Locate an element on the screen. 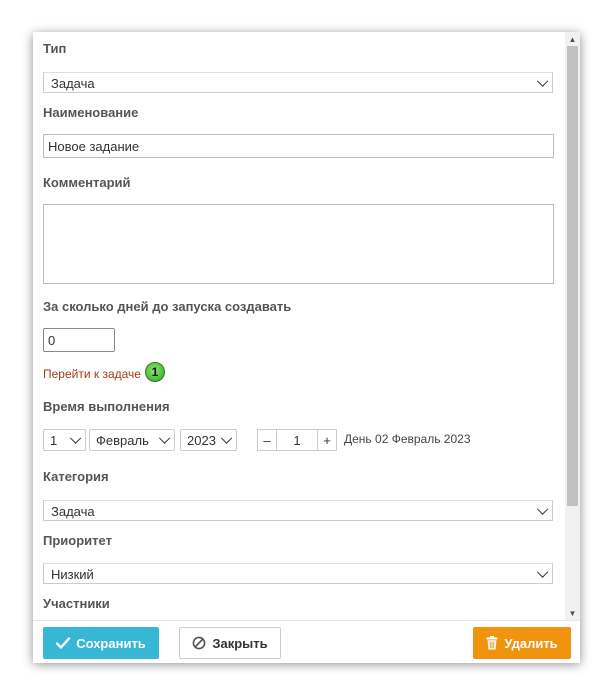  year-select: 2023 is located at coordinates (208, 440).